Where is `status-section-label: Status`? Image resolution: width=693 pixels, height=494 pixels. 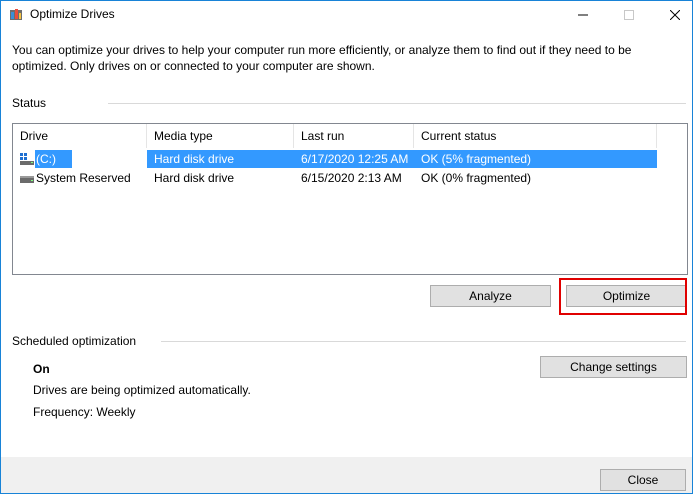
status-section-label: Status is located at coordinates (29, 103).